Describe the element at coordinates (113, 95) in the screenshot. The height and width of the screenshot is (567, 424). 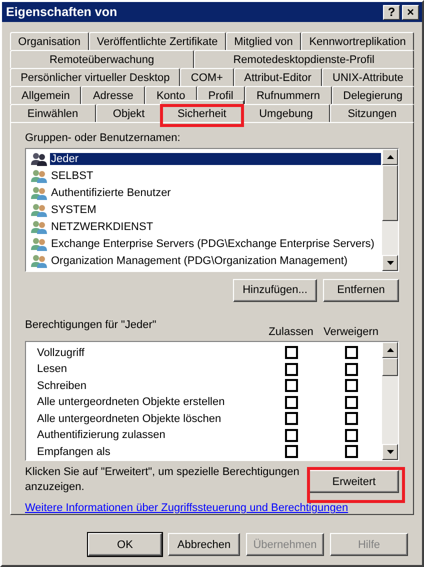
I see `tab: Adresse` at that location.